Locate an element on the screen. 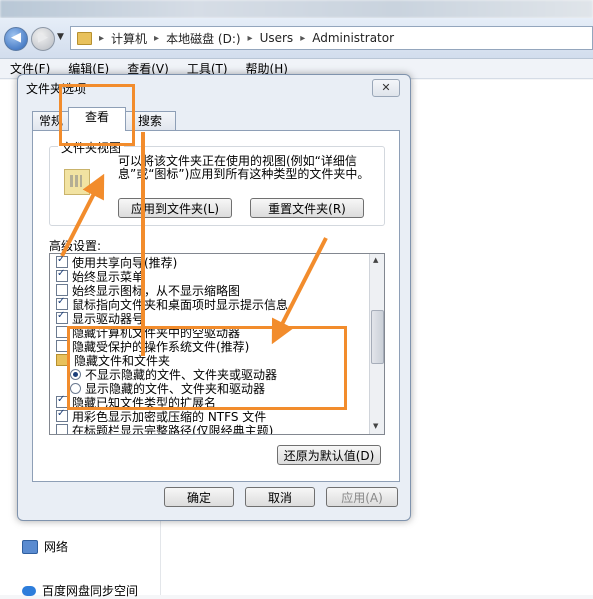  reset-folders-button: 重置文件夹(R) is located at coordinates (307, 208).